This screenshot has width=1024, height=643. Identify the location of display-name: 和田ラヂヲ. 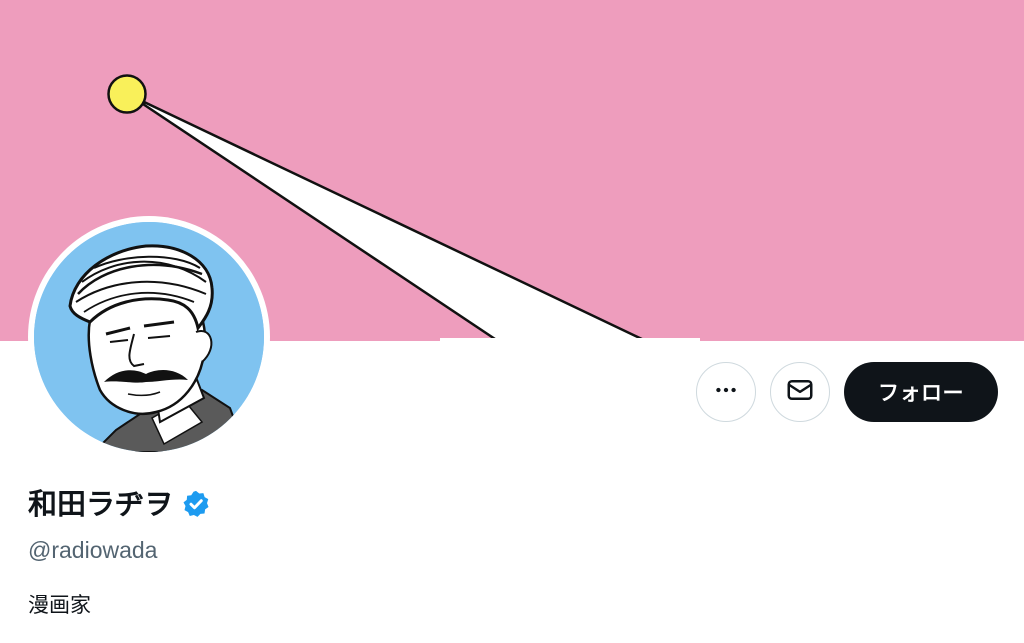
(101, 504).